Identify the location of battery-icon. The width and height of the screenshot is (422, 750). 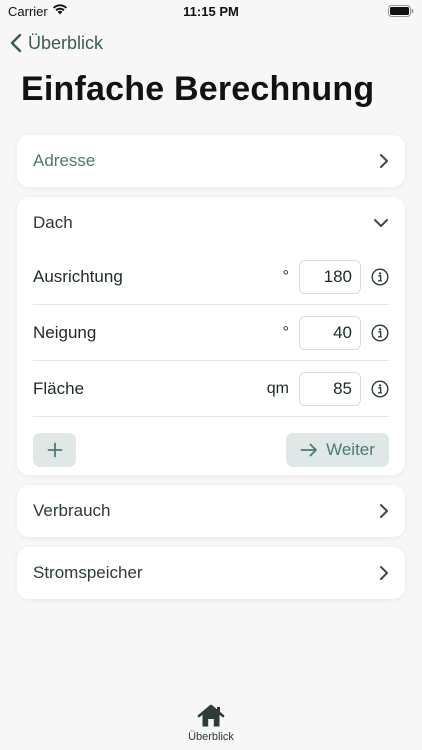
(401, 12).